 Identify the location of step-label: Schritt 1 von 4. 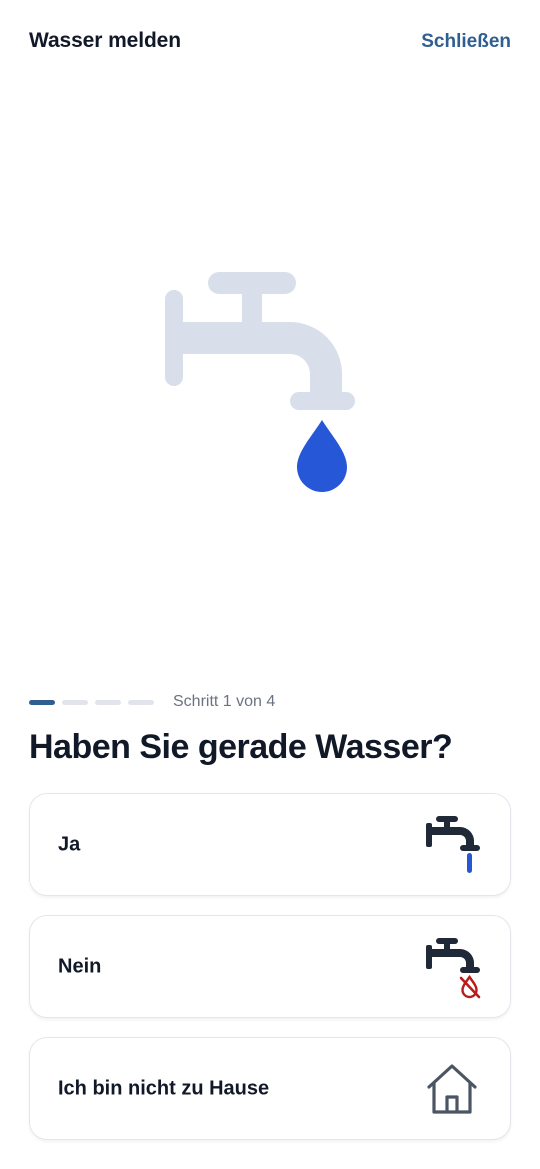
(224, 701).